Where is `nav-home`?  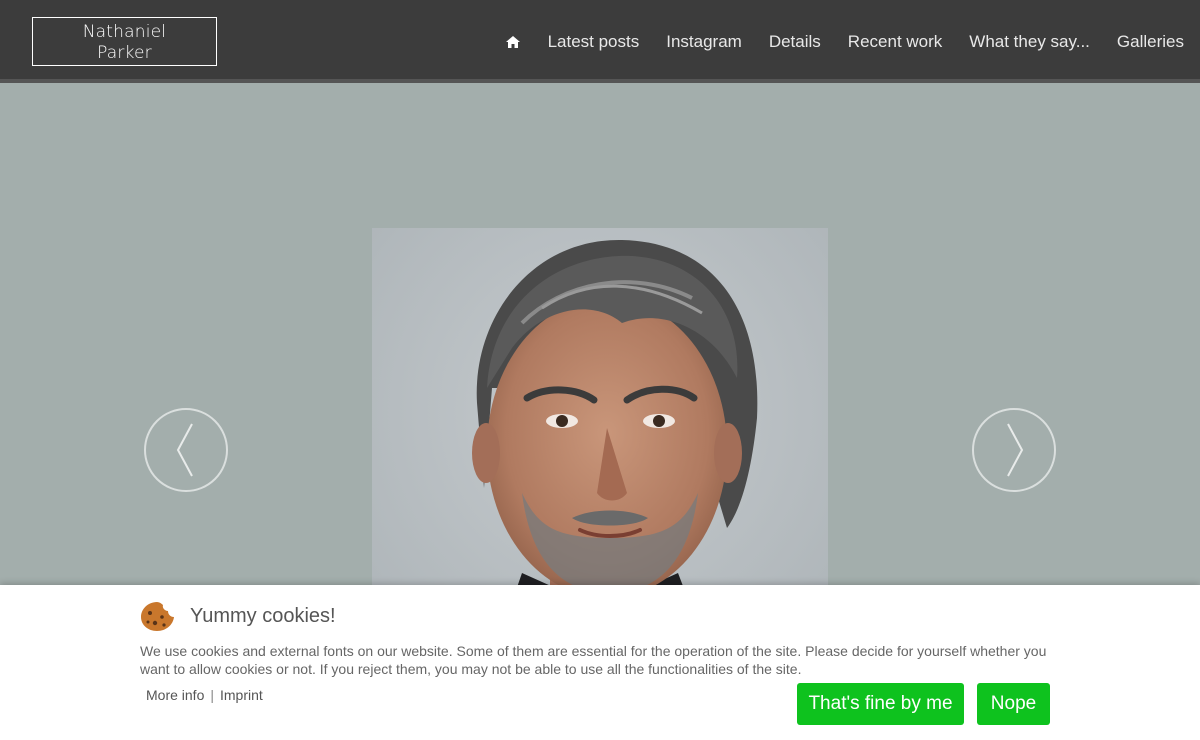
nav-home is located at coordinates (513, 42).